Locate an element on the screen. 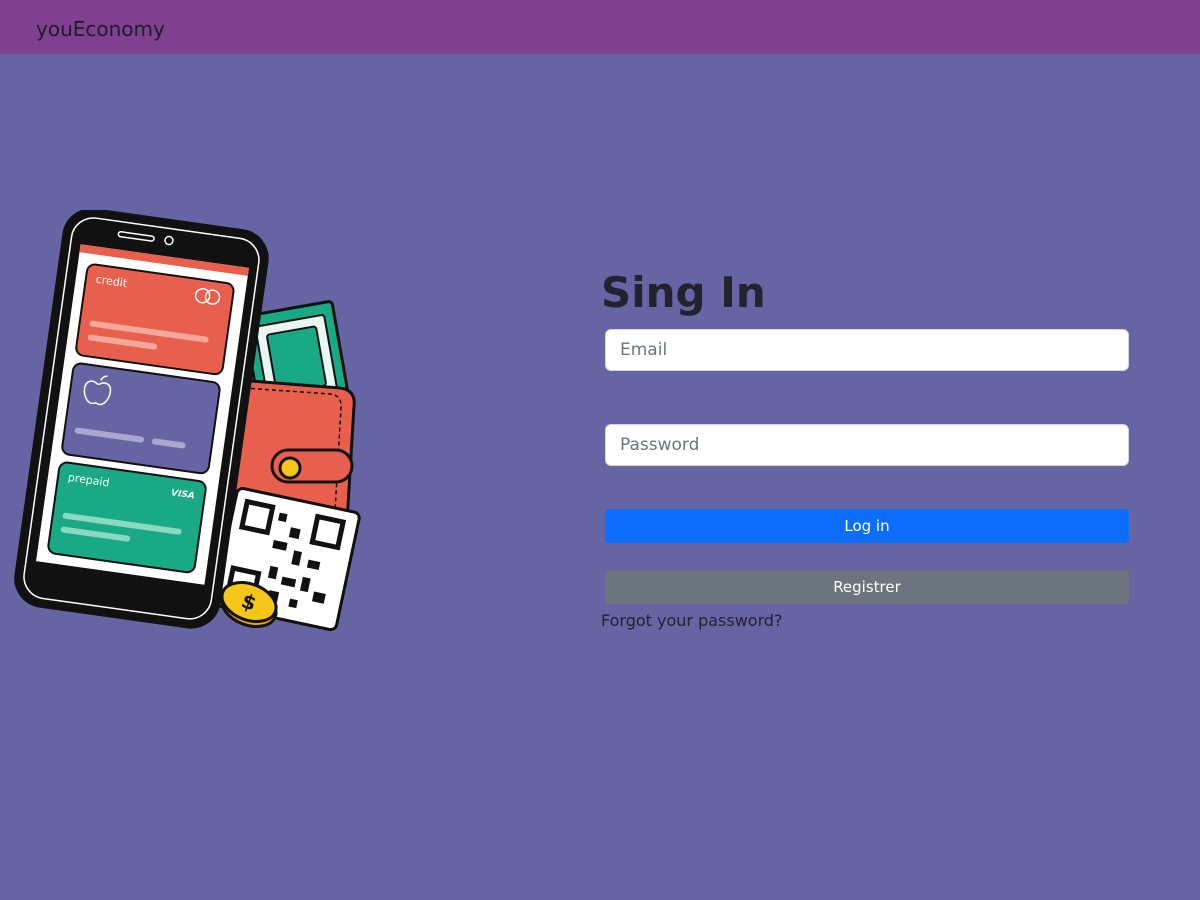 The height and width of the screenshot is (900, 1200). register-button: Registrer is located at coordinates (867, 587).